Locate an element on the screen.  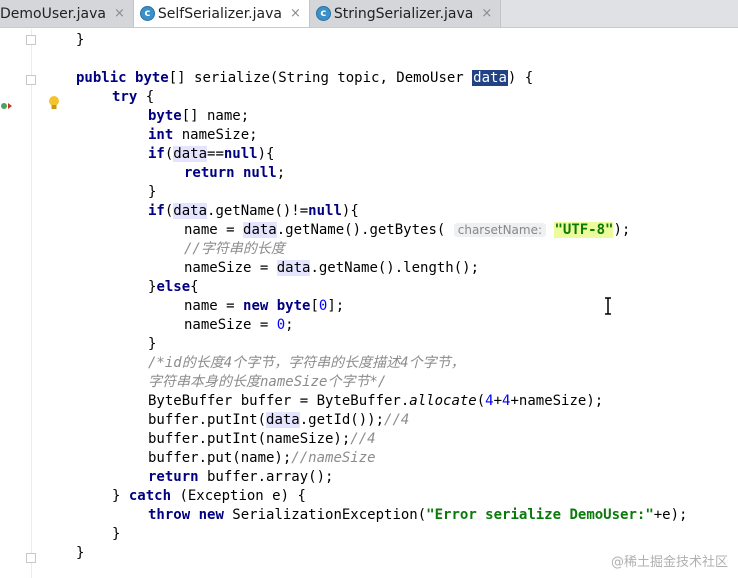
code-line: //字符串的长度 is located at coordinates (234, 249).